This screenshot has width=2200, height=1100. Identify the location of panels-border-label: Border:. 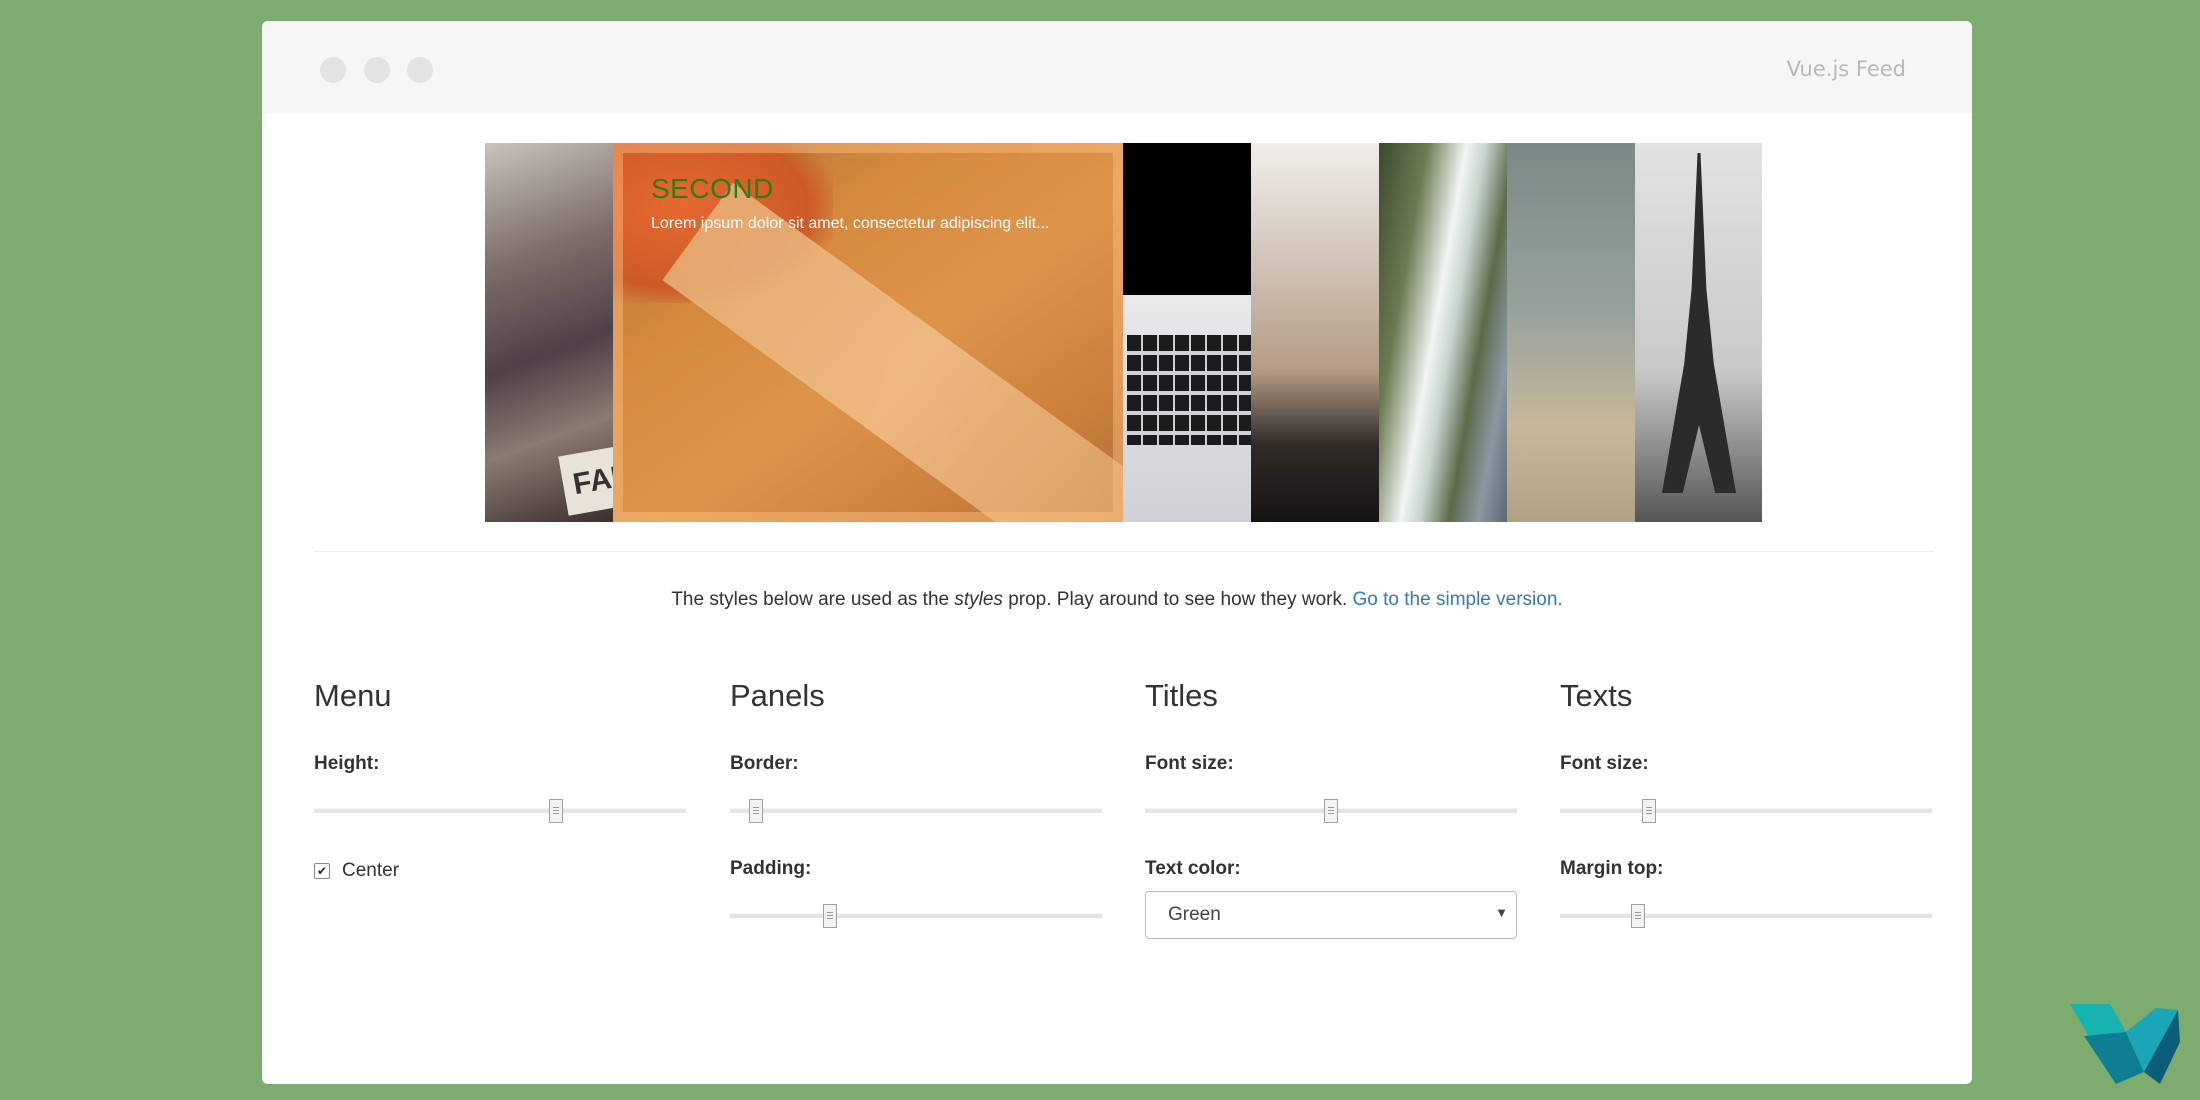
(764, 763).